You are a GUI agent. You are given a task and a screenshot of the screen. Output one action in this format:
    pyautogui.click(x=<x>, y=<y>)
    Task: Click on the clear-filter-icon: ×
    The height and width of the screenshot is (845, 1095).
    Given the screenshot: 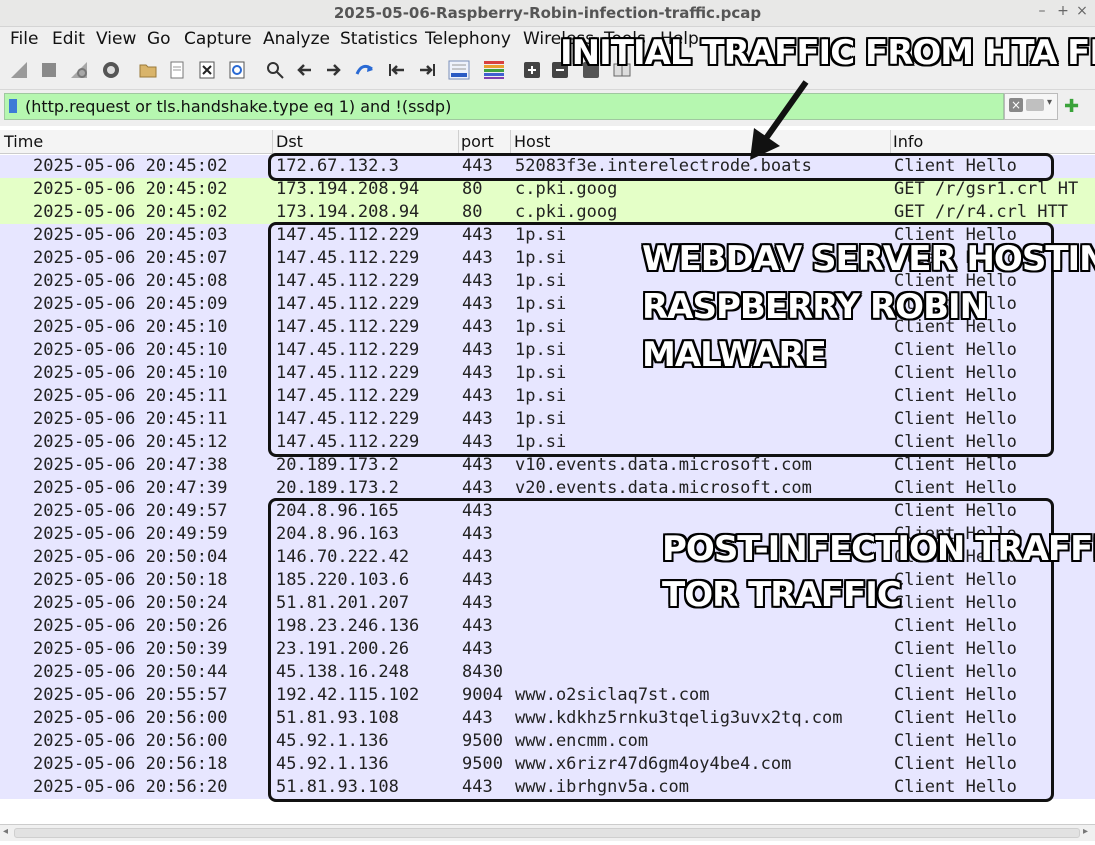 What is the action you would take?
    pyautogui.click(x=1016, y=105)
    